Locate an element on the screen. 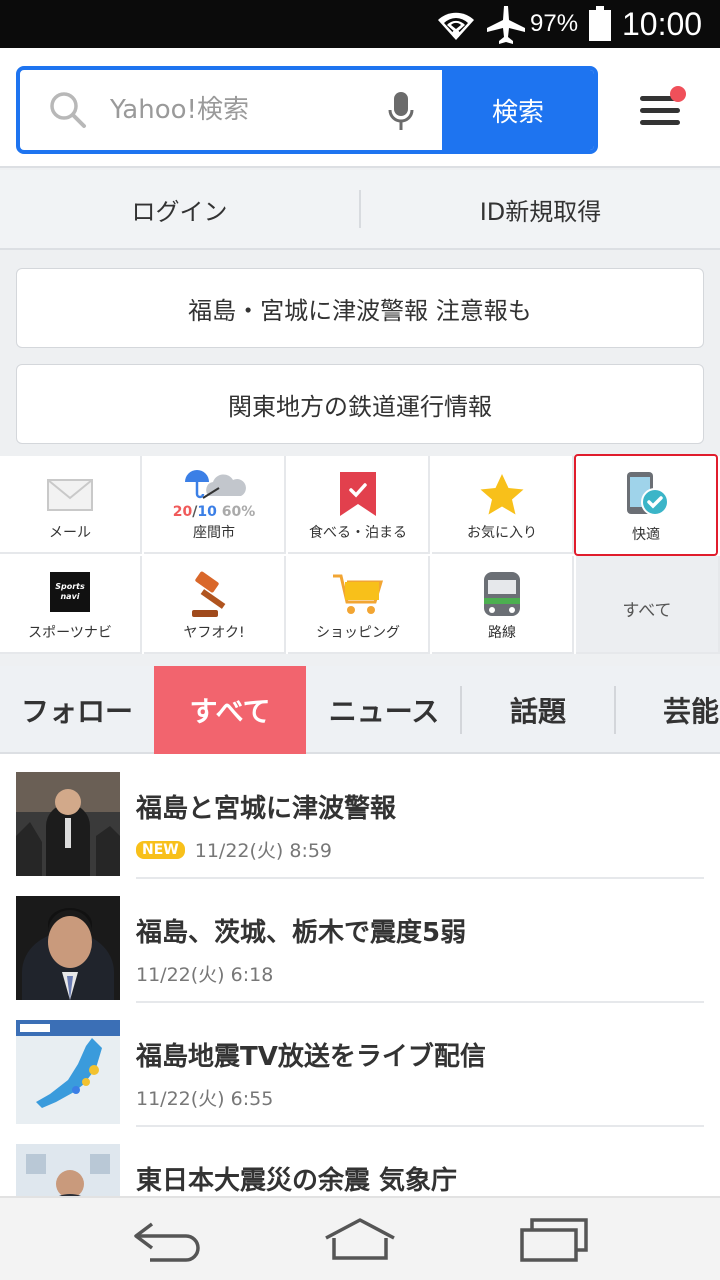  battery-percent: 97% is located at coordinates (554, 23).